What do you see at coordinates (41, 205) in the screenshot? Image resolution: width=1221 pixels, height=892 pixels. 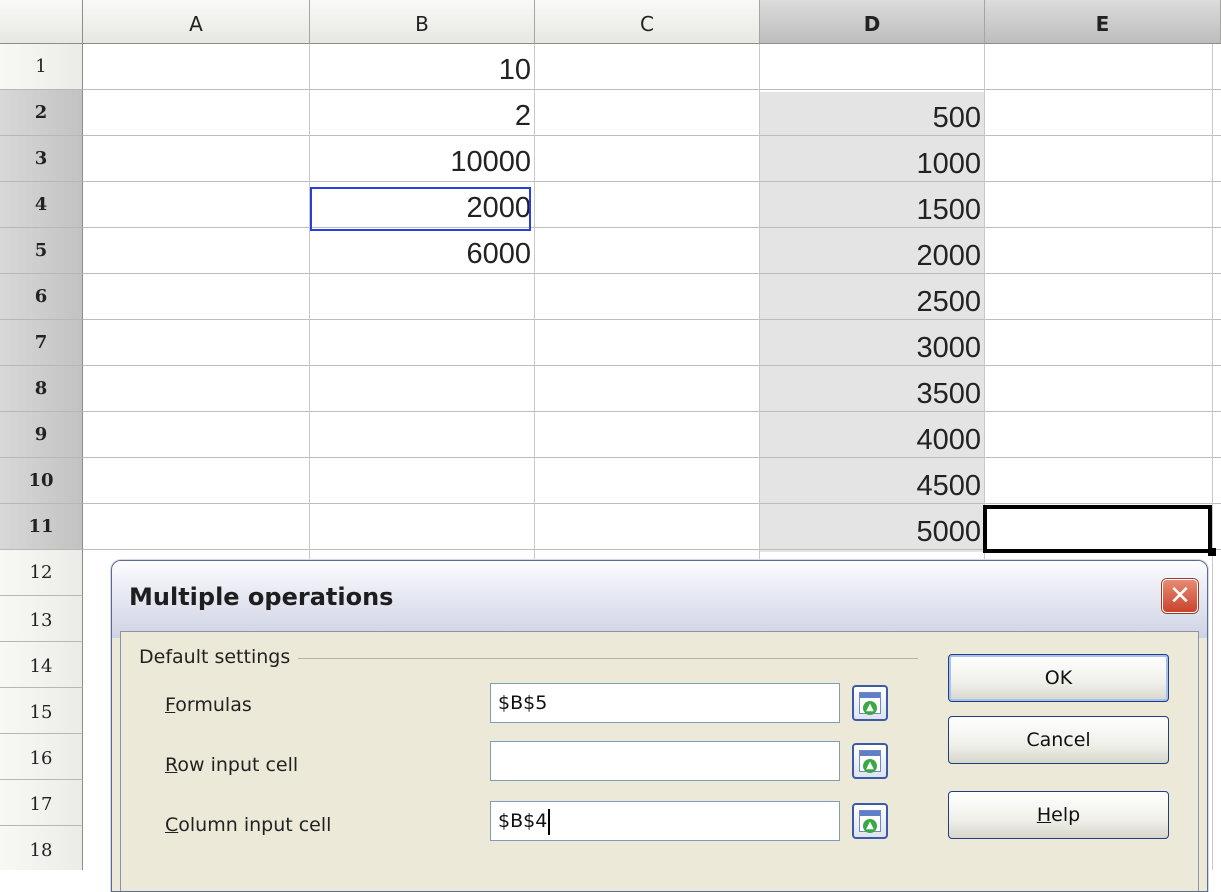 I see `row-header-4: 4` at bounding box center [41, 205].